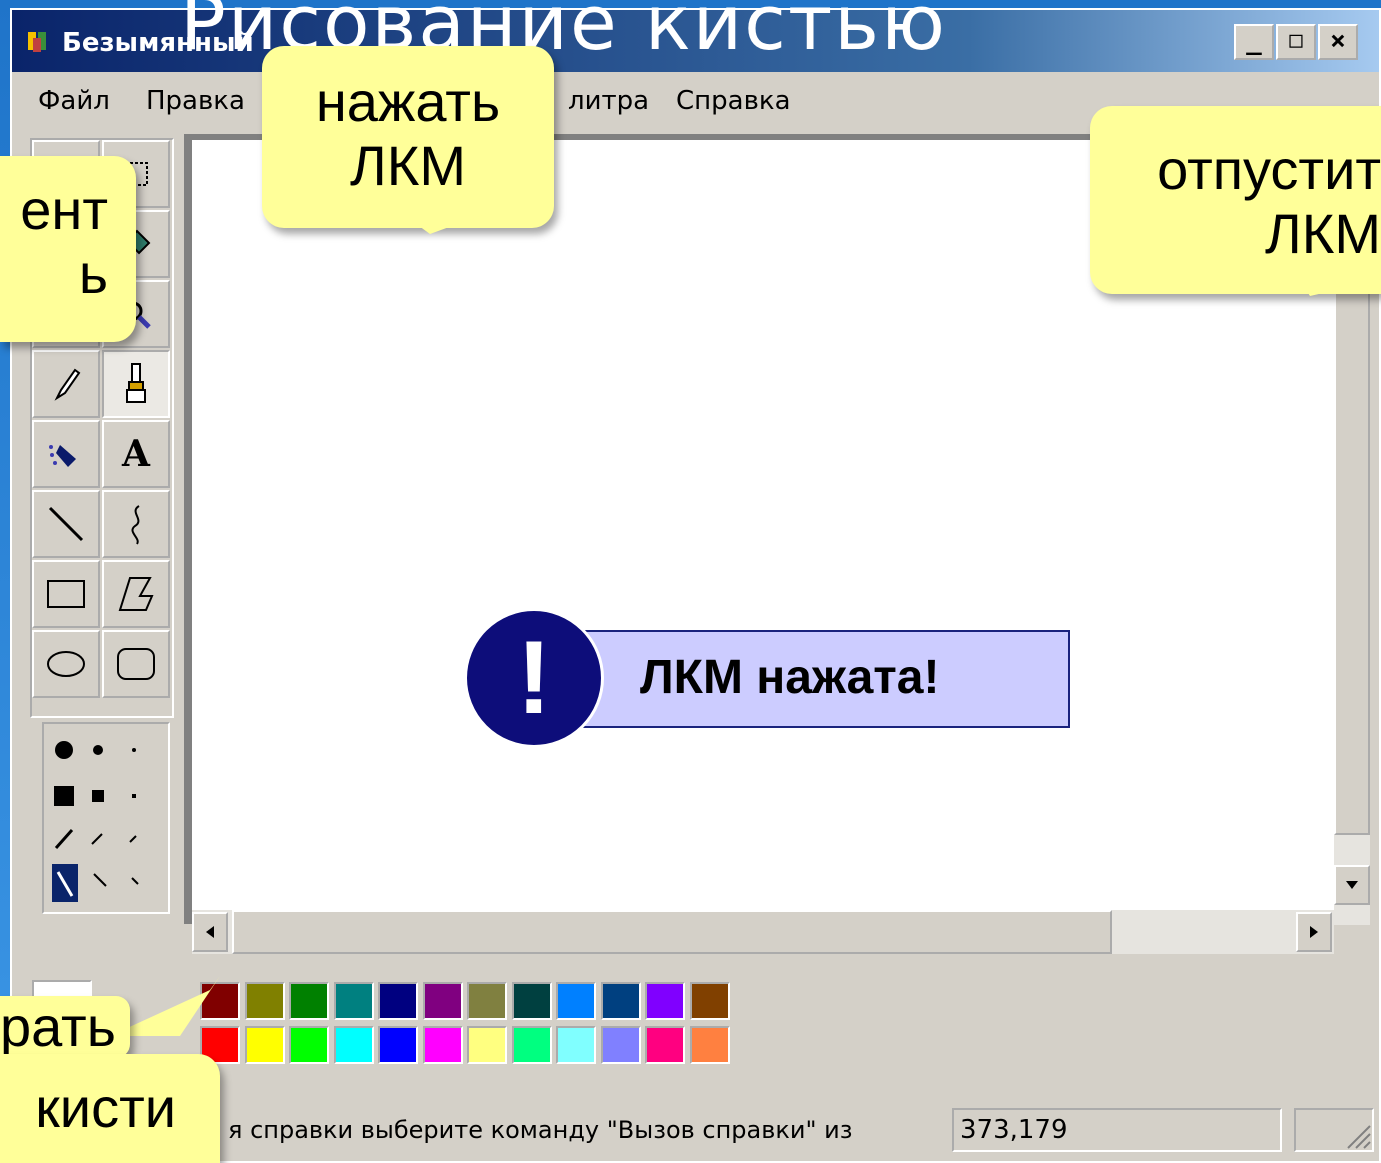 The image size is (1381, 1163). I want to click on pencil-tool, so click(66, 384).